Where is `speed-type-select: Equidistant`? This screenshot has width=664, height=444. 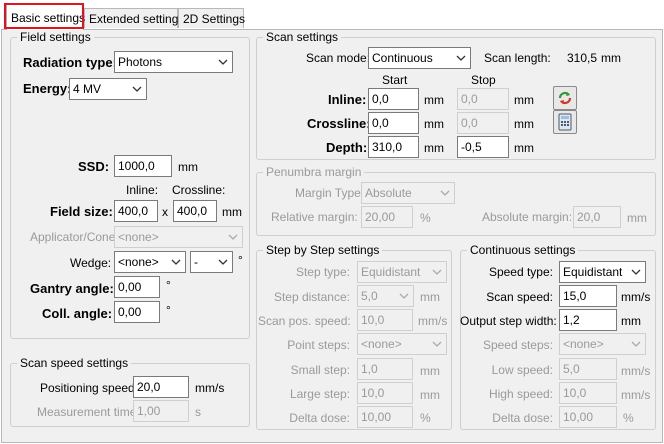
speed-type-select: Equidistant is located at coordinates (602, 272).